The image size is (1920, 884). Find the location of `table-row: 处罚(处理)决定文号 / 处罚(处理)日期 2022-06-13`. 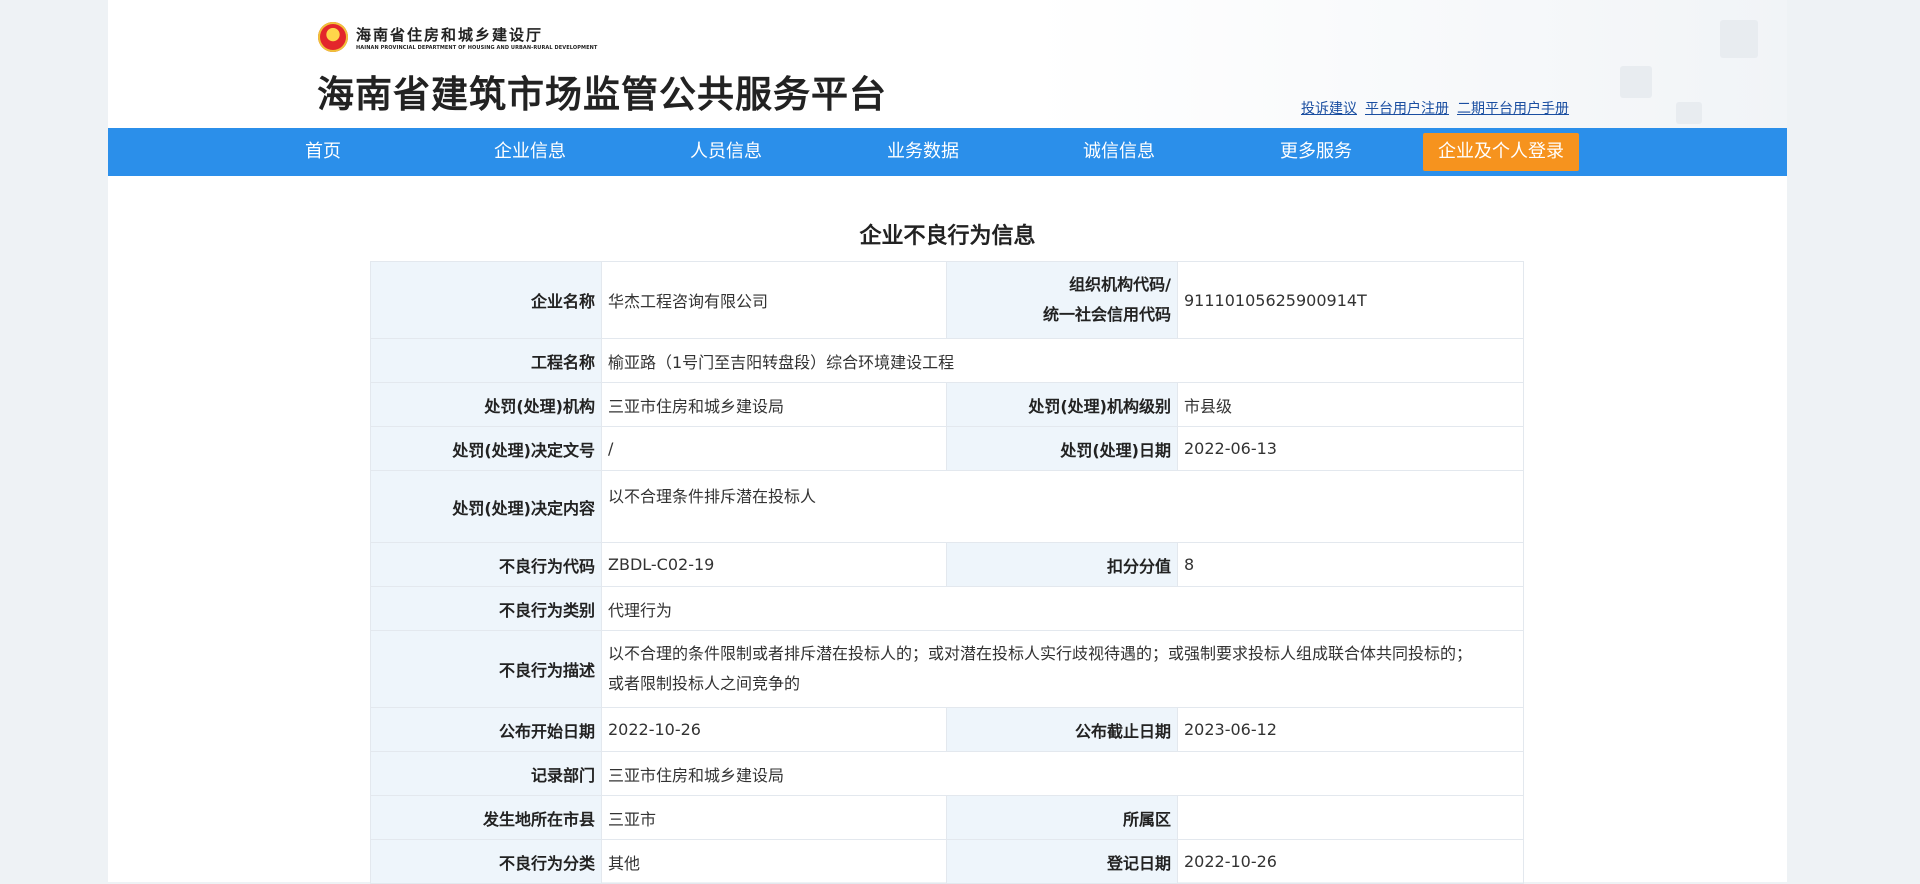

table-row: 处罚(处理)决定文号 / 处罚(处理)日期 2022-06-13 is located at coordinates (947, 448).